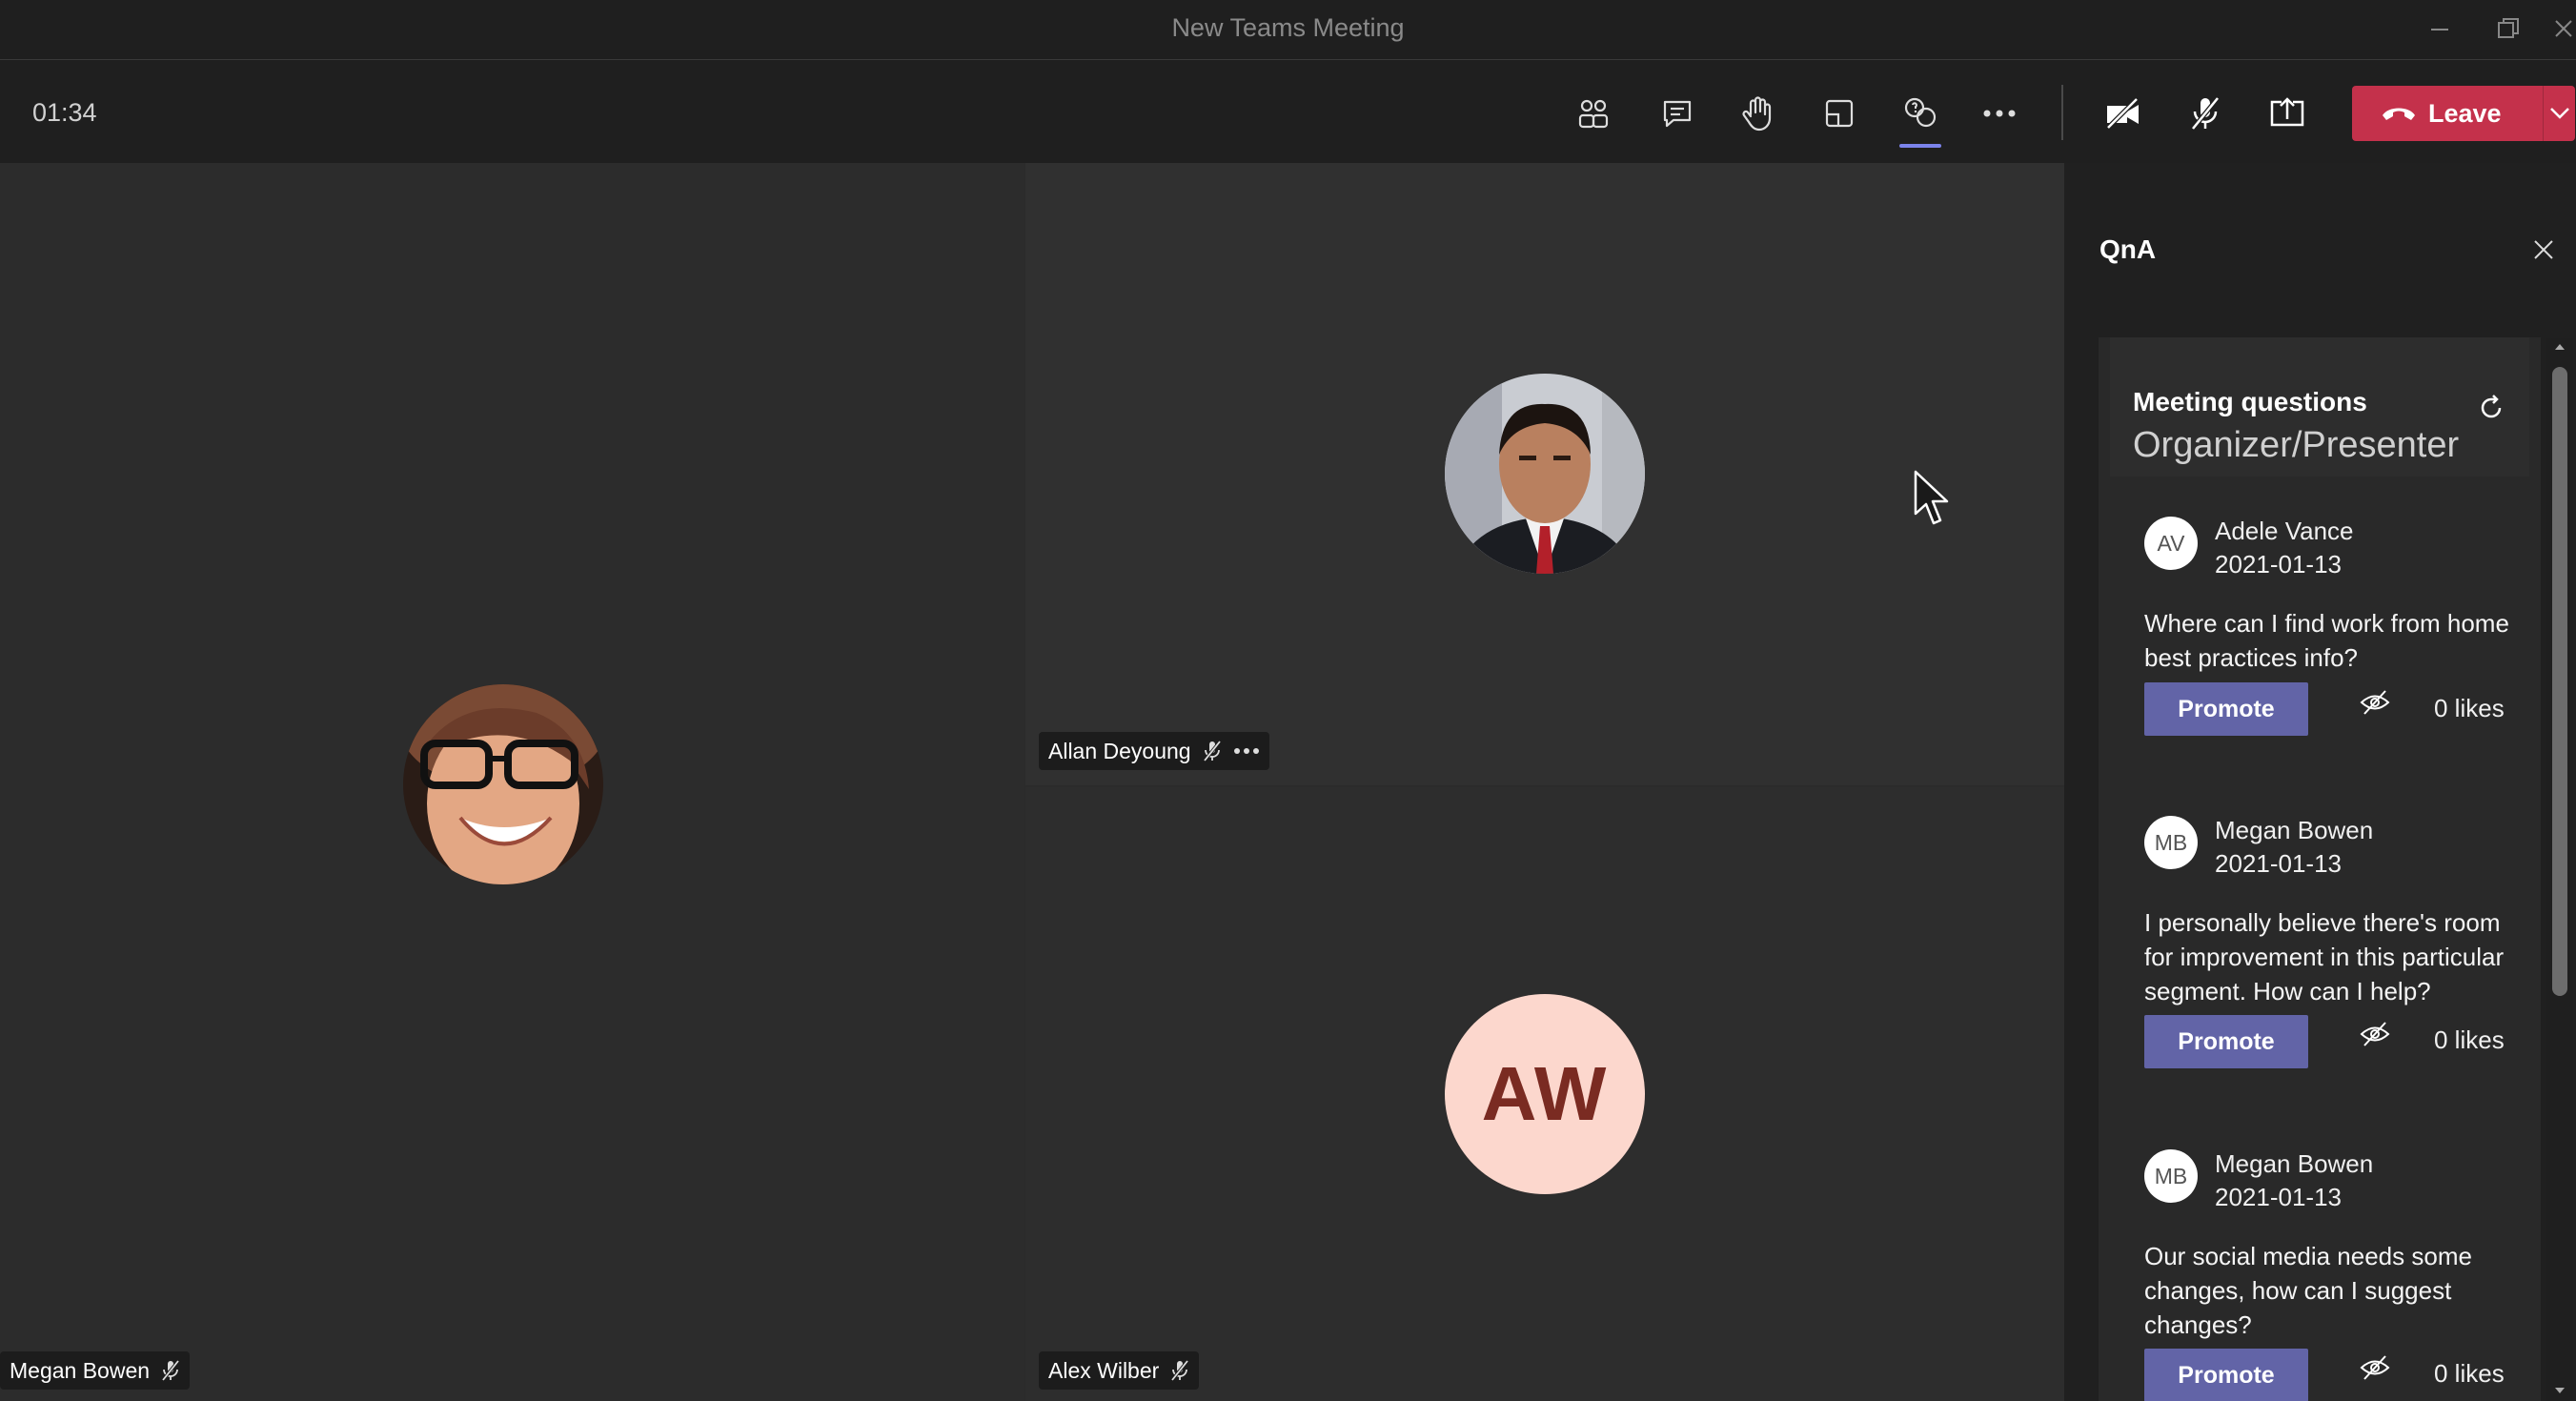  Describe the element at coordinates (1921, 112) in the screenshot. I see `qna-app-icon` at that location.